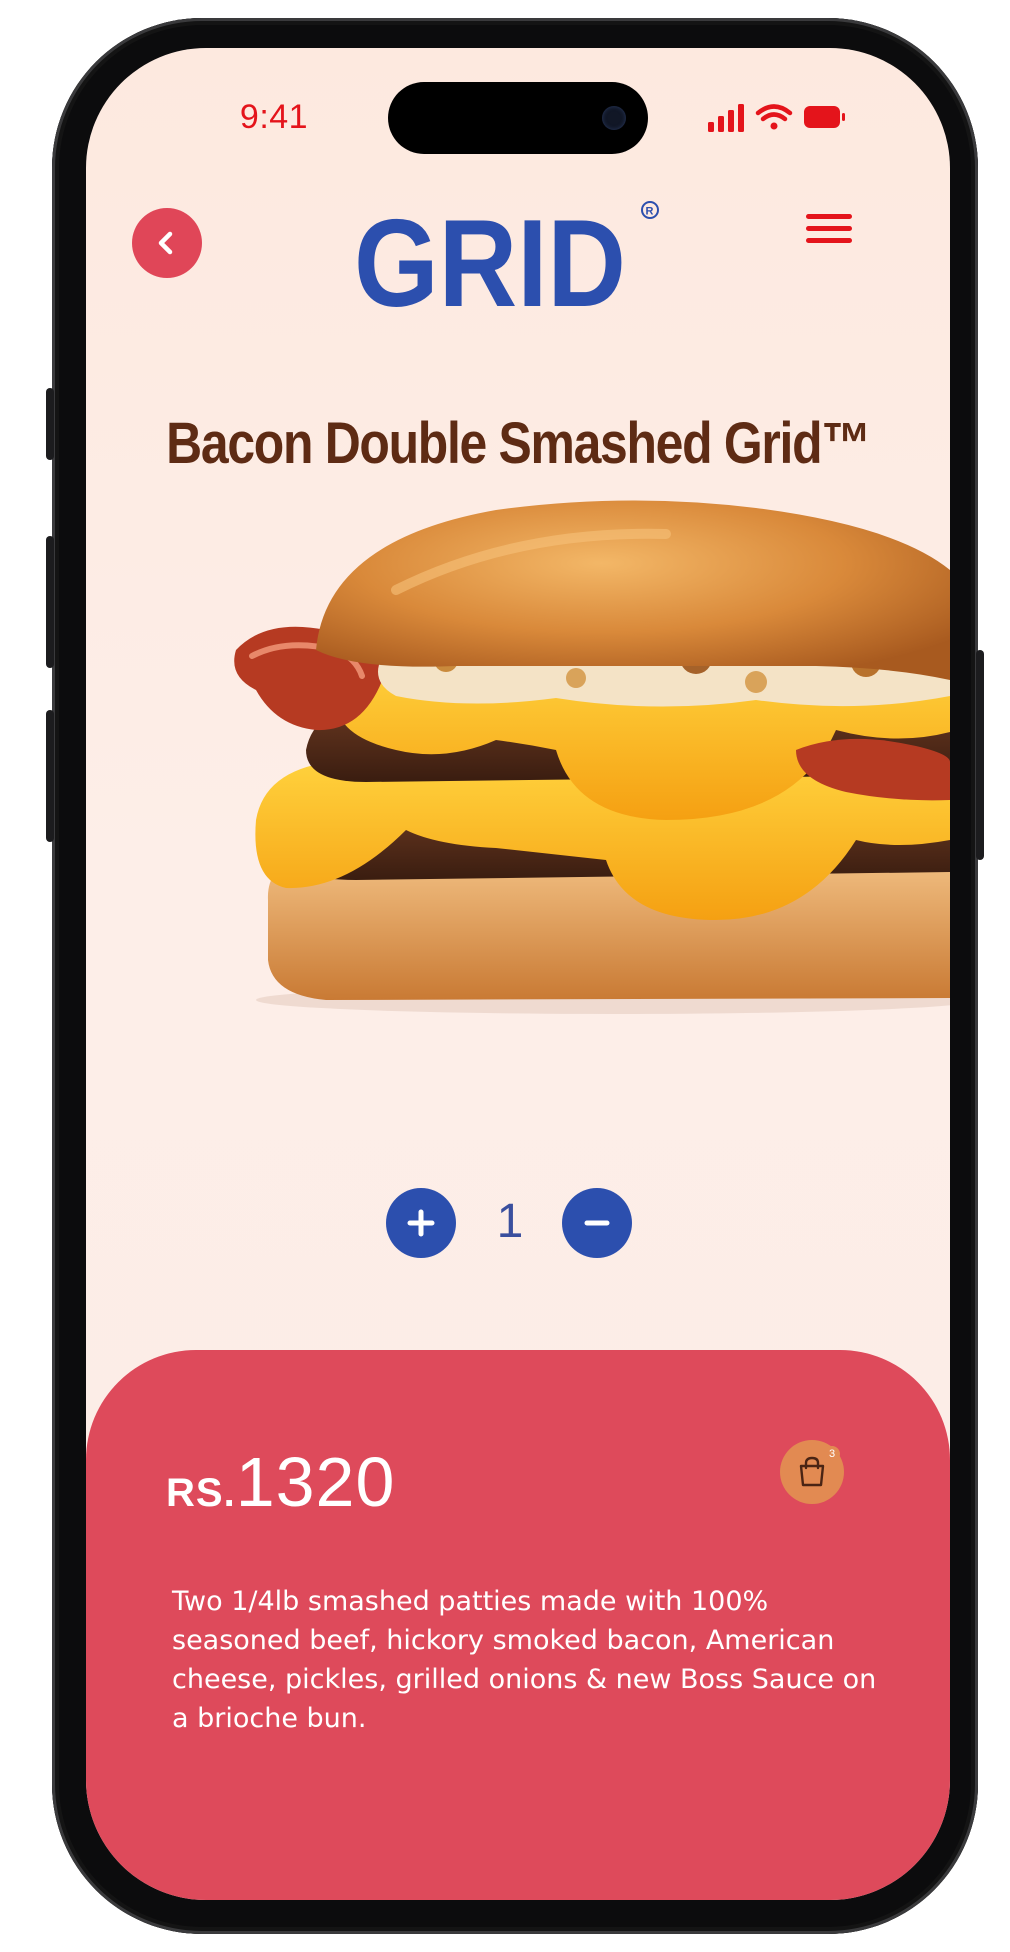 The width and height of the screenshot is (1010, 1952). Describe the element at coordinates (201, 1493) in the screenshot. I see `price-currency: RS.` at that location.